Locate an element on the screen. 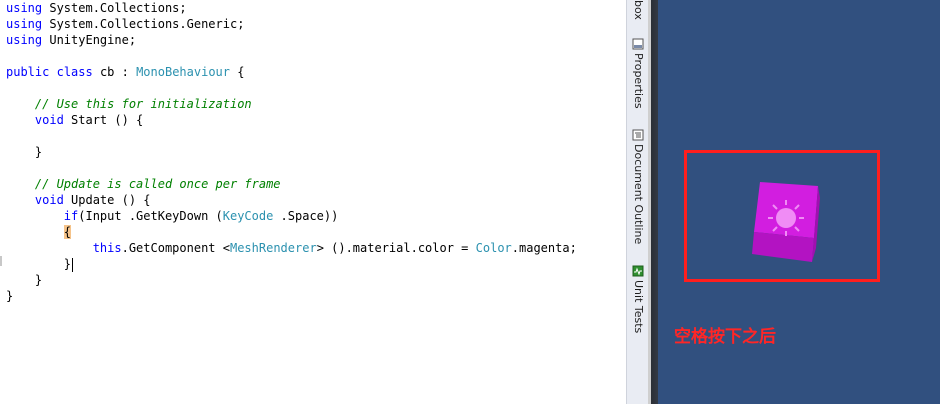  code-line: if(Input .GetKeyDown (KeyCode .Space)) is located at coordinates (172, 216).